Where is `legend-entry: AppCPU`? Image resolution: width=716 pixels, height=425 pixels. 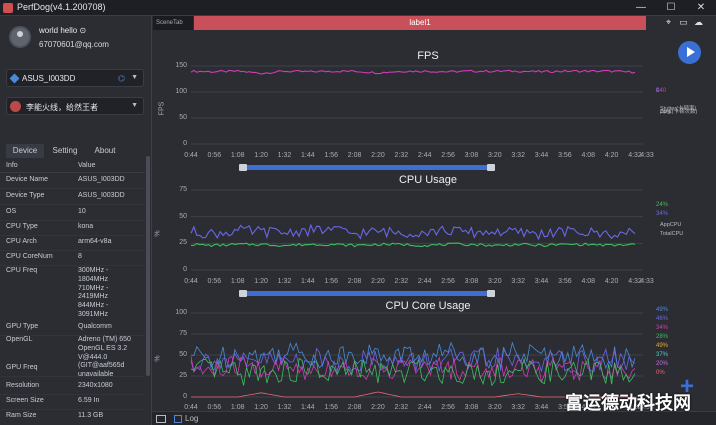
legend-entry: AppCPU is located at coordinates (671, 225).